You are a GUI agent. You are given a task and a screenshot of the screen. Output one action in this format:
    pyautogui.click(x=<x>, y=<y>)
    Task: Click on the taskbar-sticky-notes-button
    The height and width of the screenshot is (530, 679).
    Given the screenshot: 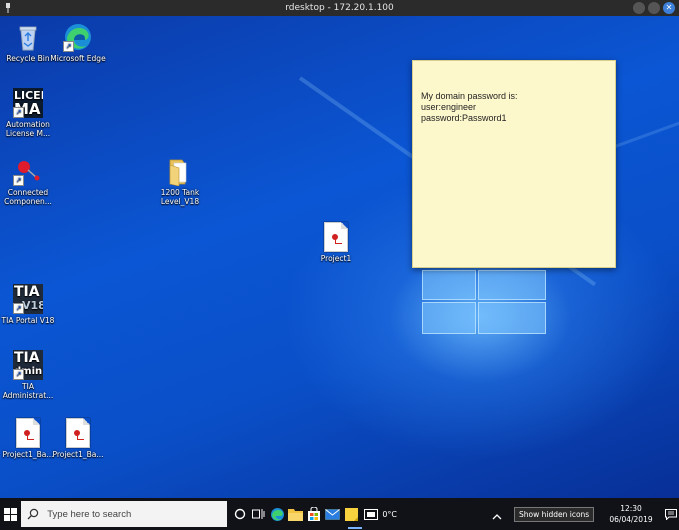 What is the action you would take?
    pyautogui.click(x=352, y=514)
    